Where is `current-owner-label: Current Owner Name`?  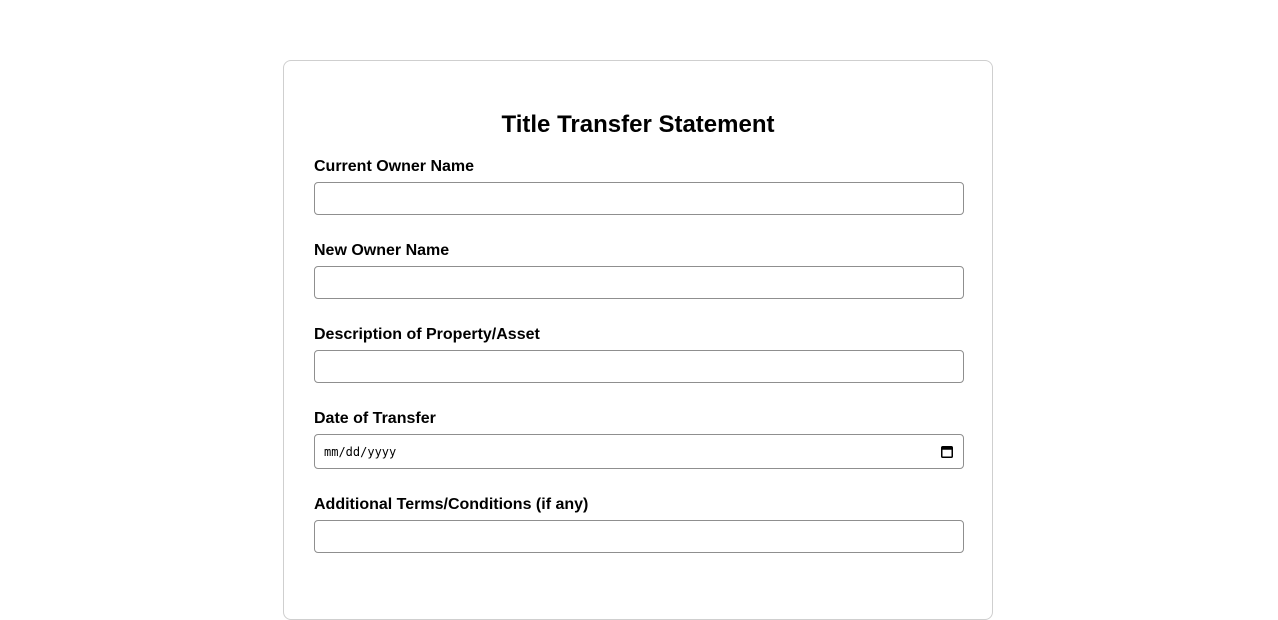
current-owner-label: Current Owner Name is located at coordinates (394, 166).